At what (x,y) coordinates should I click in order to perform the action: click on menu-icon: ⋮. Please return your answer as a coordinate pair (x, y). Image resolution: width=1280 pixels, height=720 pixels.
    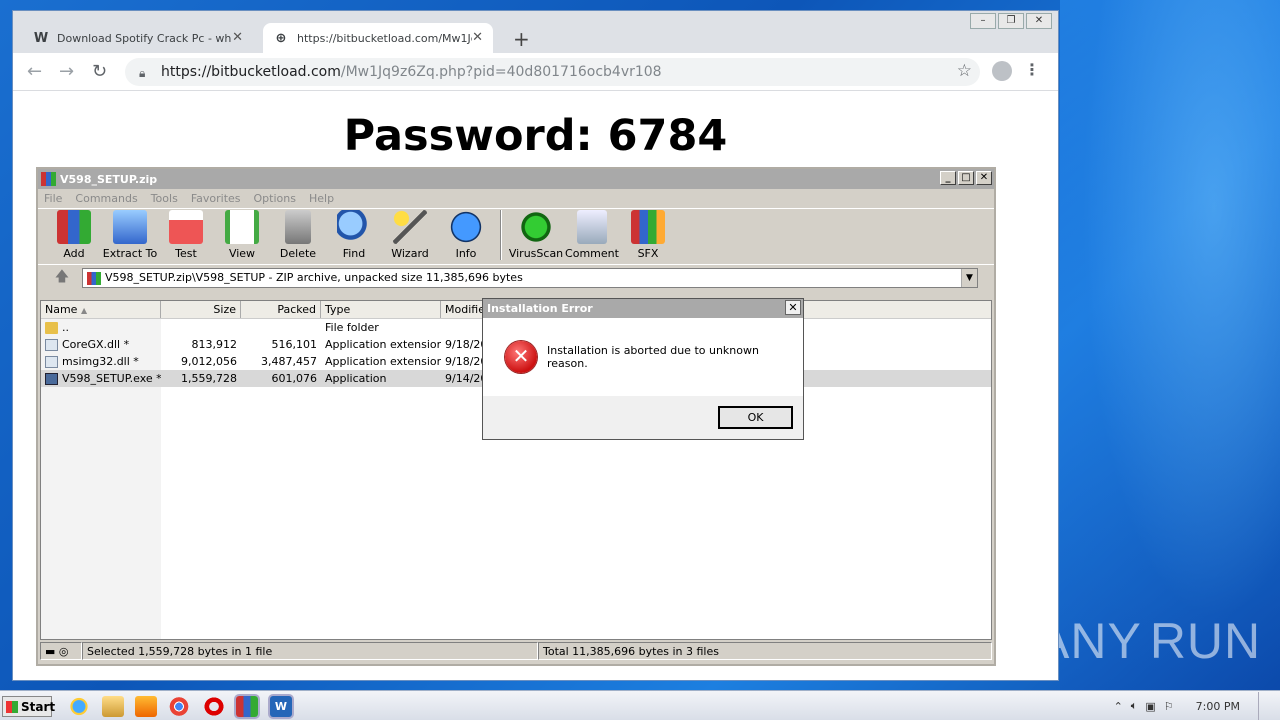
    Looking at the image, I should click on (1032, 69).